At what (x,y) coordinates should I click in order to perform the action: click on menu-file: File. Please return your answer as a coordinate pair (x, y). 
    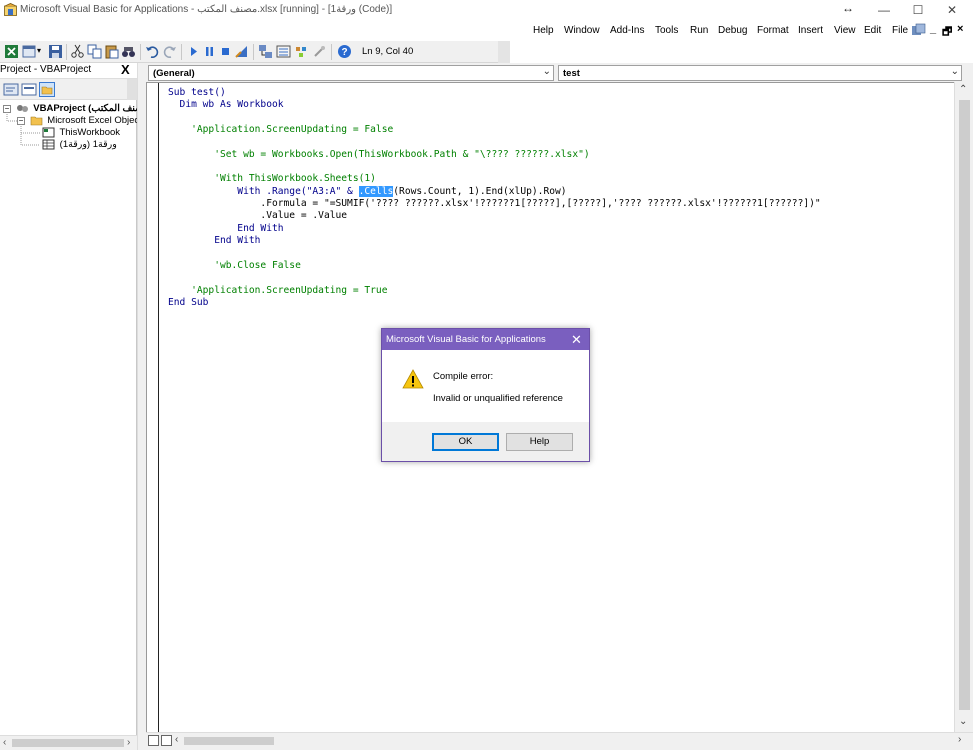
    Looking at the image, I should click on (900, 30).